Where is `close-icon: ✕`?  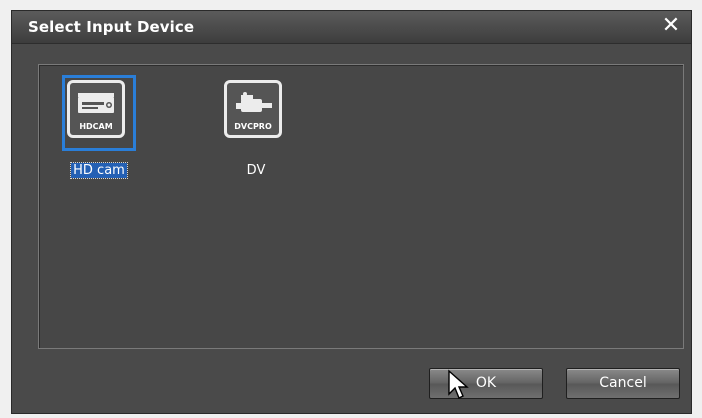 close-icon: ✕ is located at coordinates (671, 26).